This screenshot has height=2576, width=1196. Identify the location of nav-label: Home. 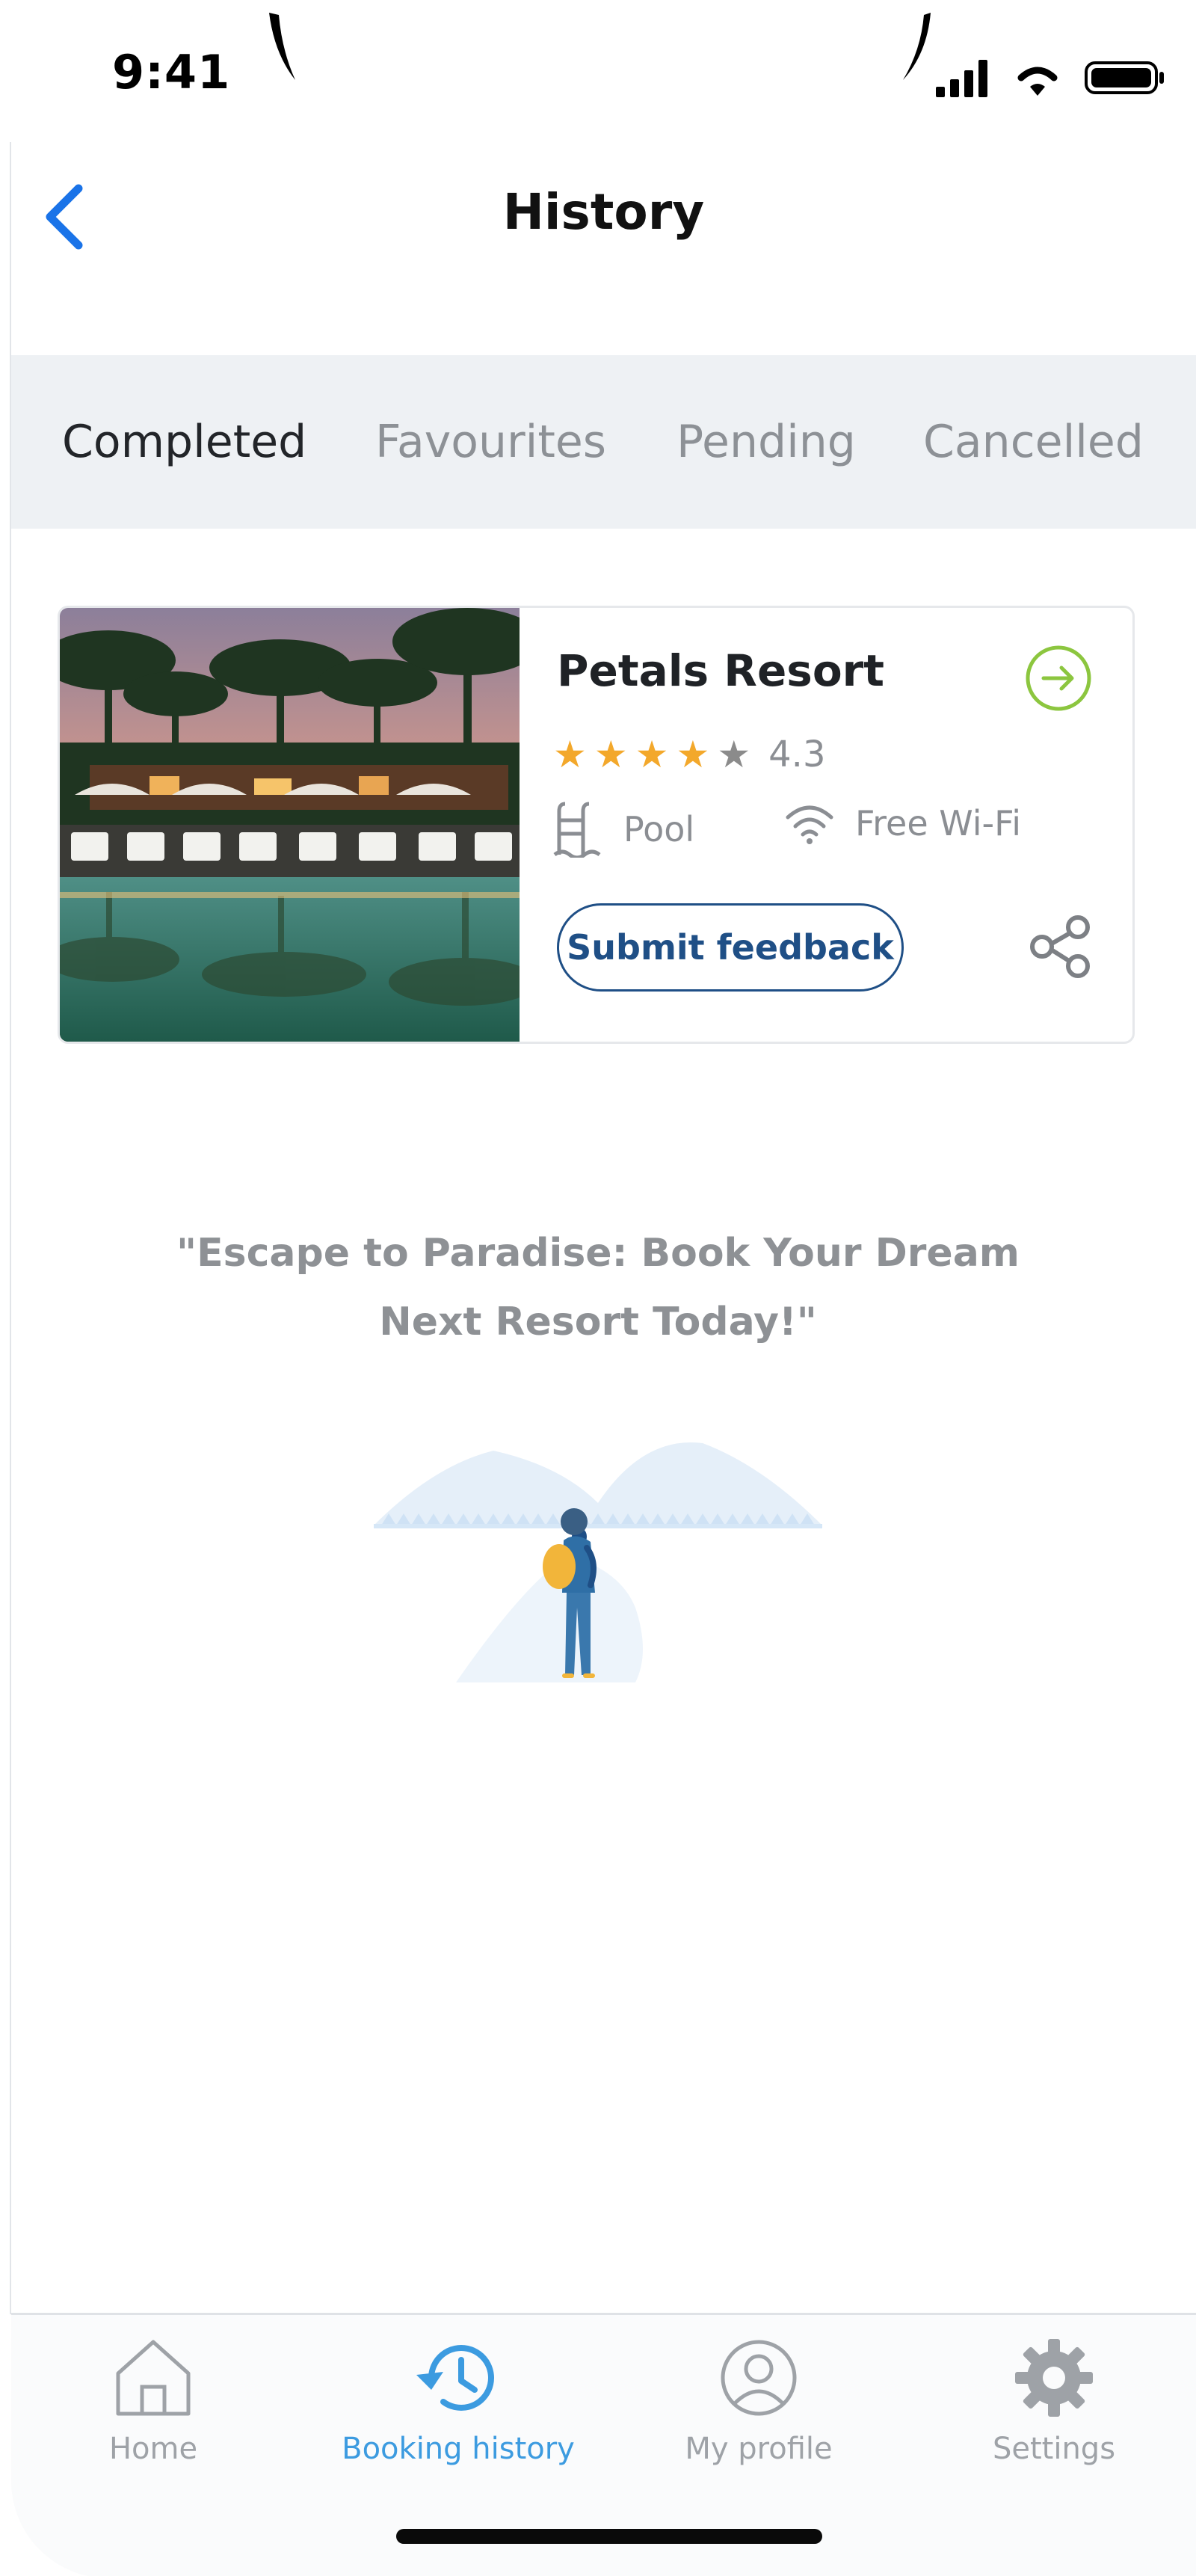
(153, 2449).